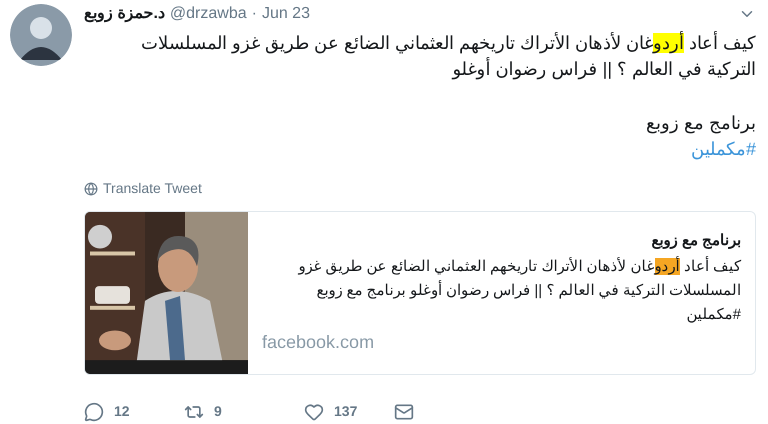 Image resolution: width=768 pixels, height=424 pixels. I want to click on hashtag-link: #مكملين, so click(723, 149).